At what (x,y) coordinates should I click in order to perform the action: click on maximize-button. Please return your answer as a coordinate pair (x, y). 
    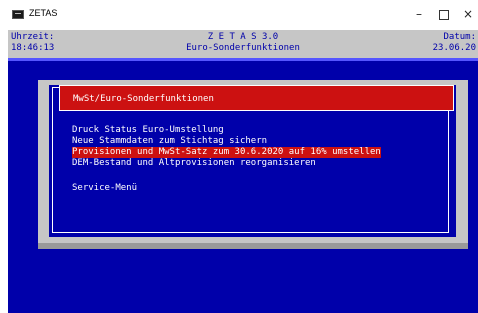
    Looking at the image, I should click on (444, 14).